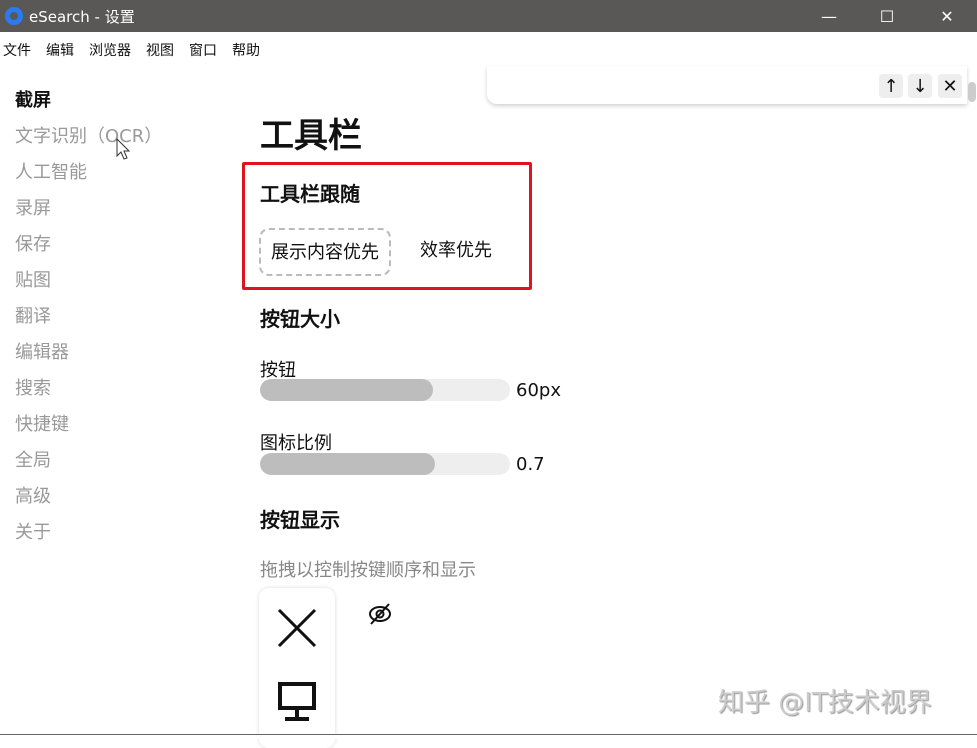 This screenshot has width=977, height=748. I want to click on menu-bar: 文件 编辑 浏览器 视图 窗口 帮助, so click(136, 50).